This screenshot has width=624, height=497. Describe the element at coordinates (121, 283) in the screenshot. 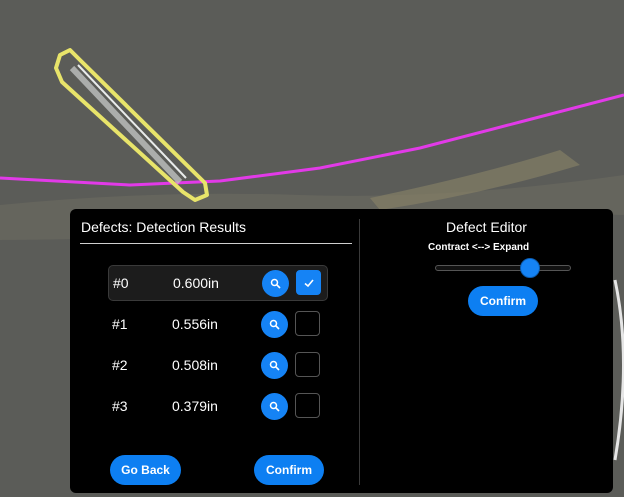

I see `defect-id: #0` at that location.